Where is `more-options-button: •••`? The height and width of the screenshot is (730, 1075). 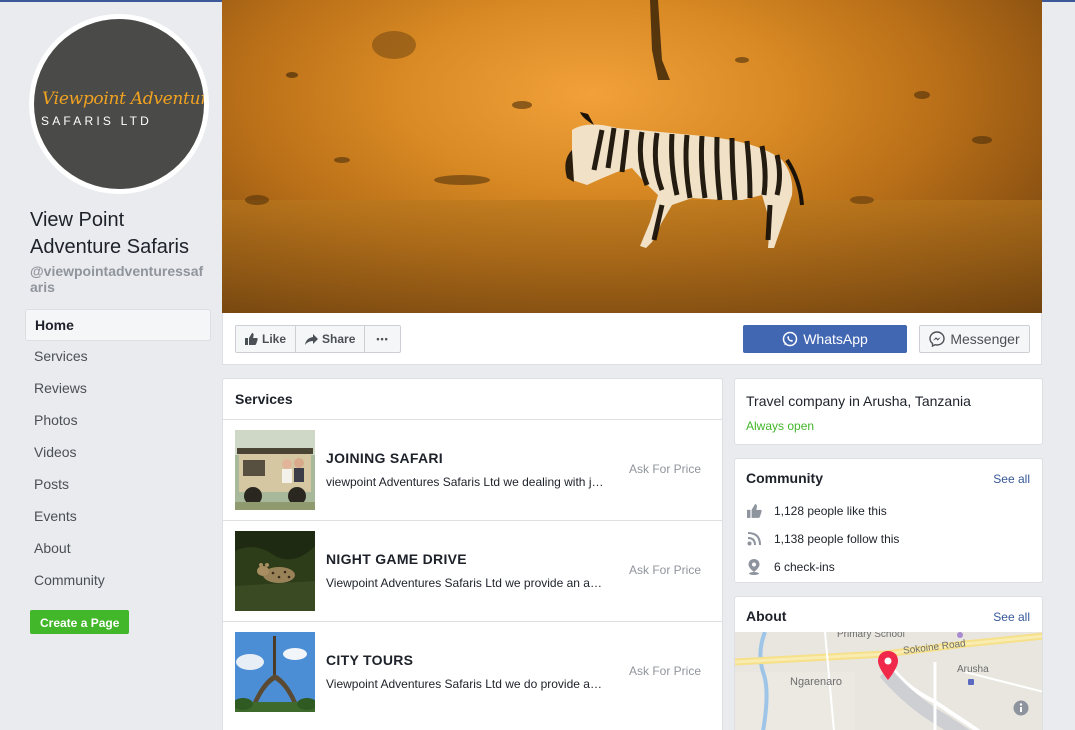 more-options-button: ••• is located at coordinates (382, 339).